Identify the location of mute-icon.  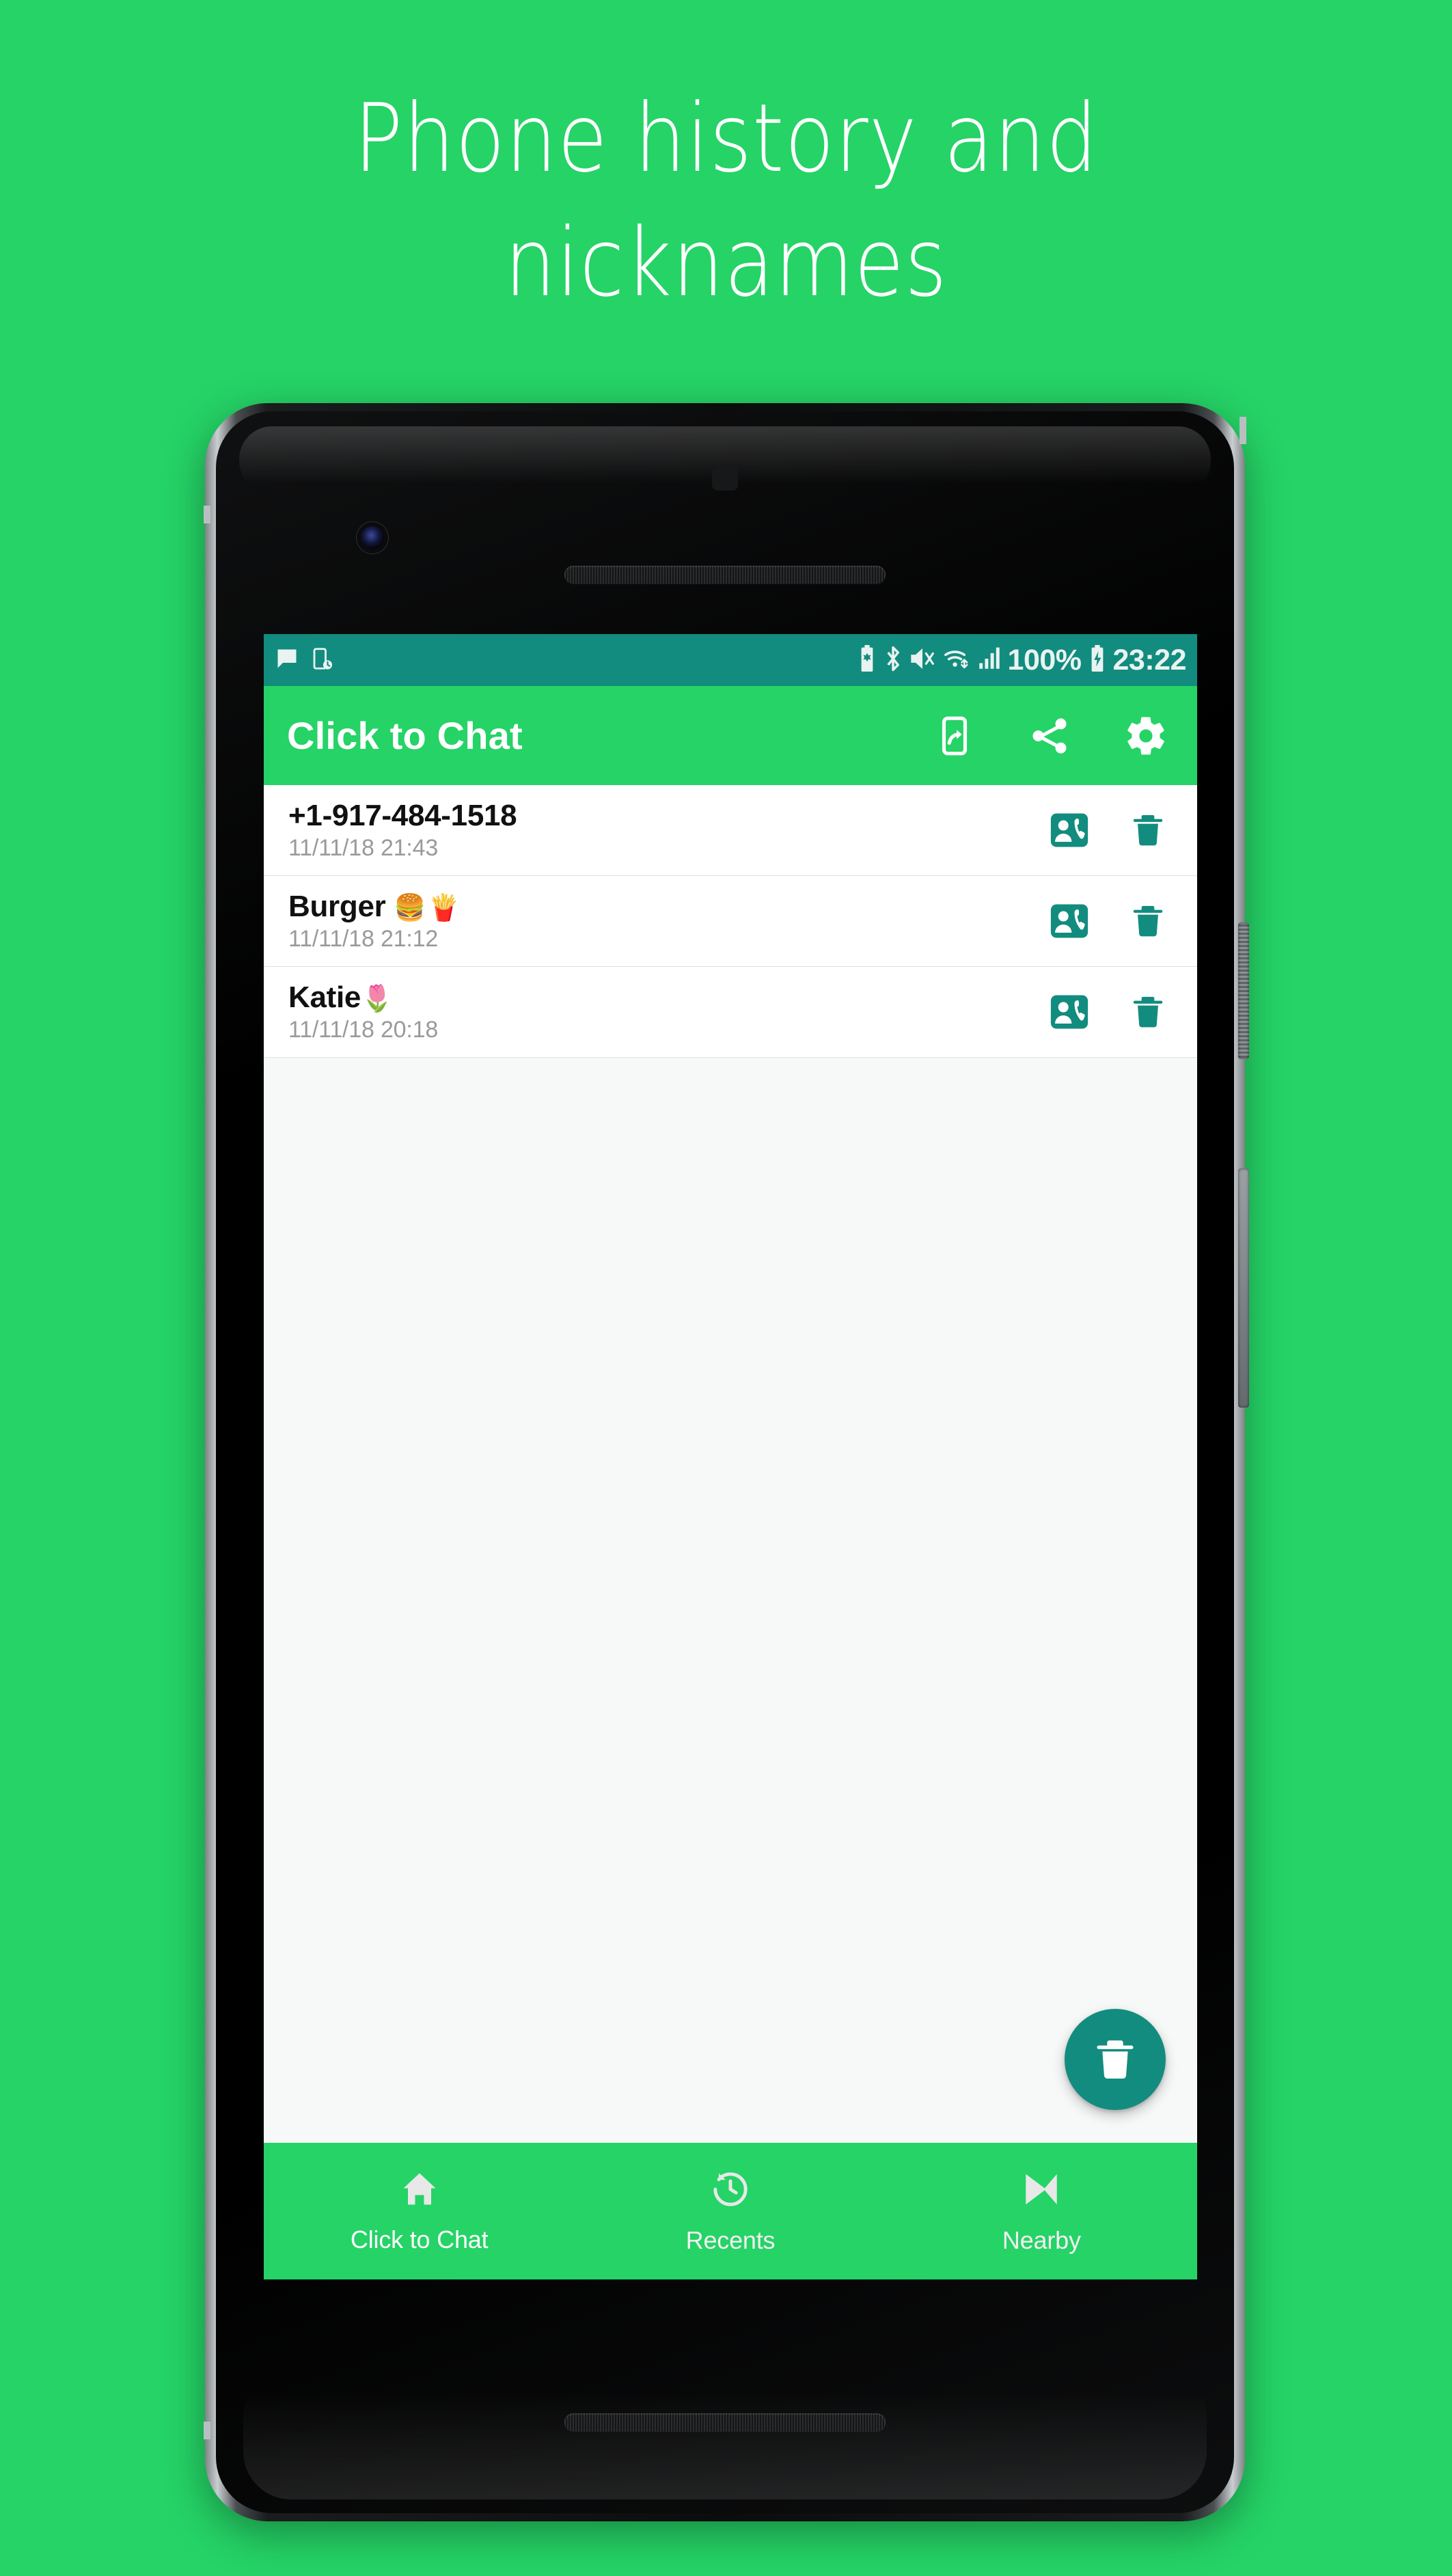
(922, 660).